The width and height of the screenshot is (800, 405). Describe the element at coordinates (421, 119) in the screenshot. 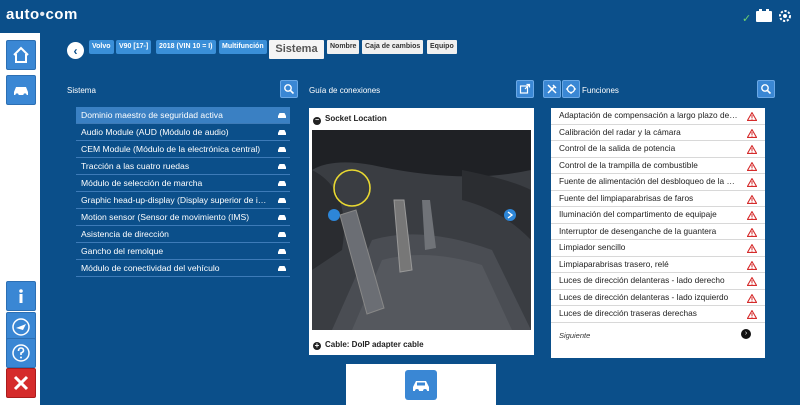

I see `socket-location-header: − Socket Location` at that location.